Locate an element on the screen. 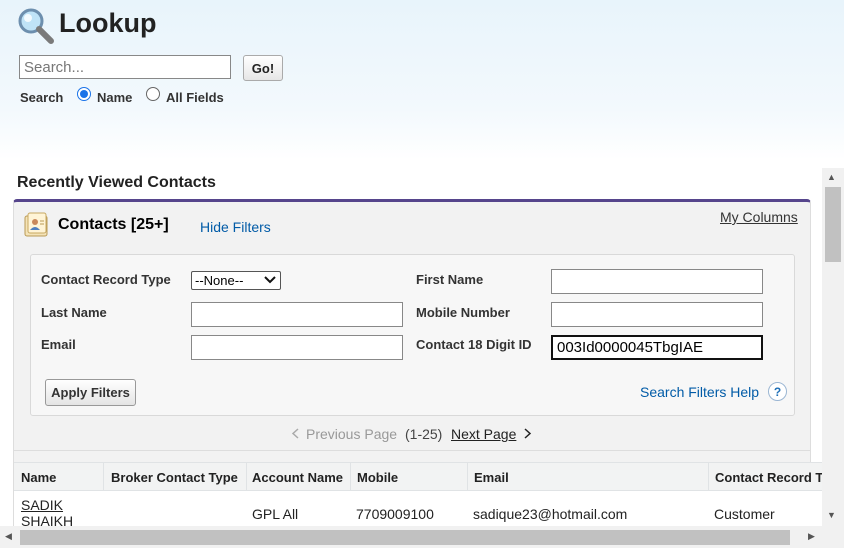 The image size is (844, 548). column-header-broker-contact-type: Broker Contact Type is located at coordinates (174, 477).